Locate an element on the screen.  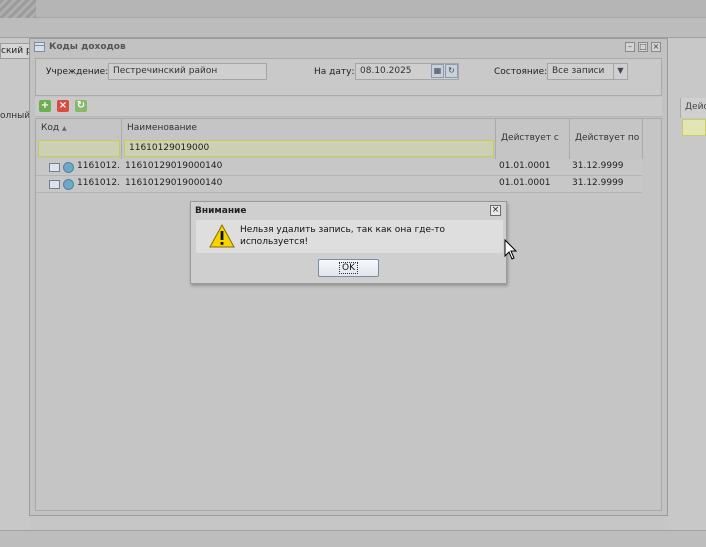
background-filter-input is located at coordinates (694, 127).